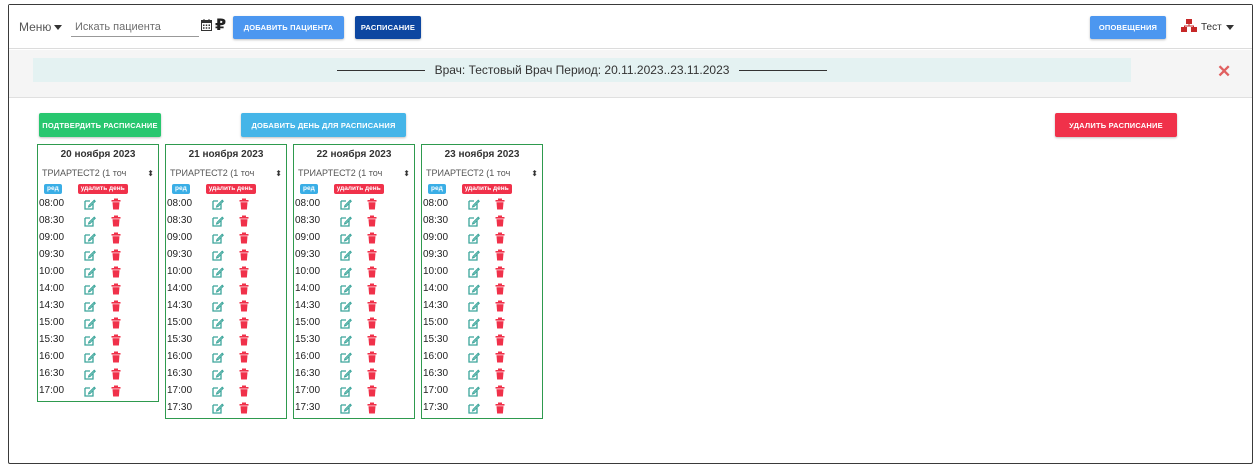 This screenshot has height=466, width=1257. I want to click on alerts-button: ОПОВЕЩЕНИЯ, so click(1128, 27).